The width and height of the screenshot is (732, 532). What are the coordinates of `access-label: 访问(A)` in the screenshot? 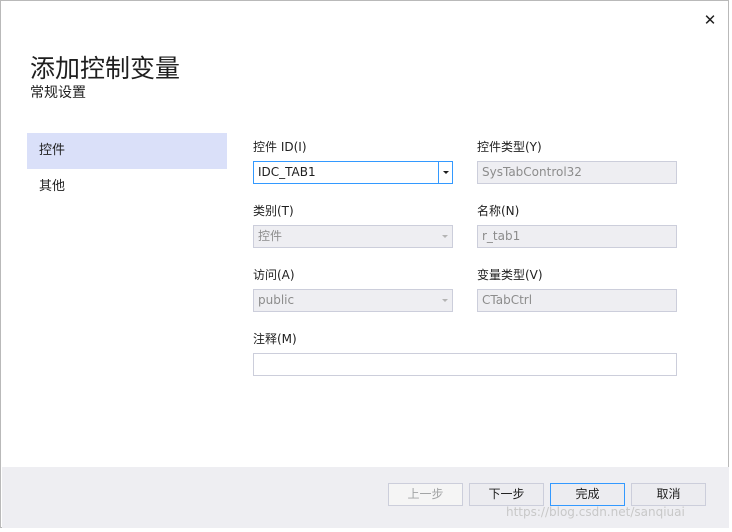 It's located at (274, 275).